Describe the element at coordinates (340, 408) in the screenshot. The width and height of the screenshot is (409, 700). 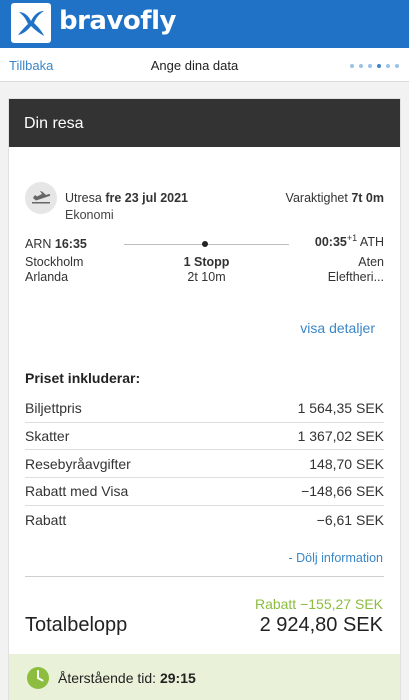
I see `price-row-value: 1 564,35 SEK` at that location.